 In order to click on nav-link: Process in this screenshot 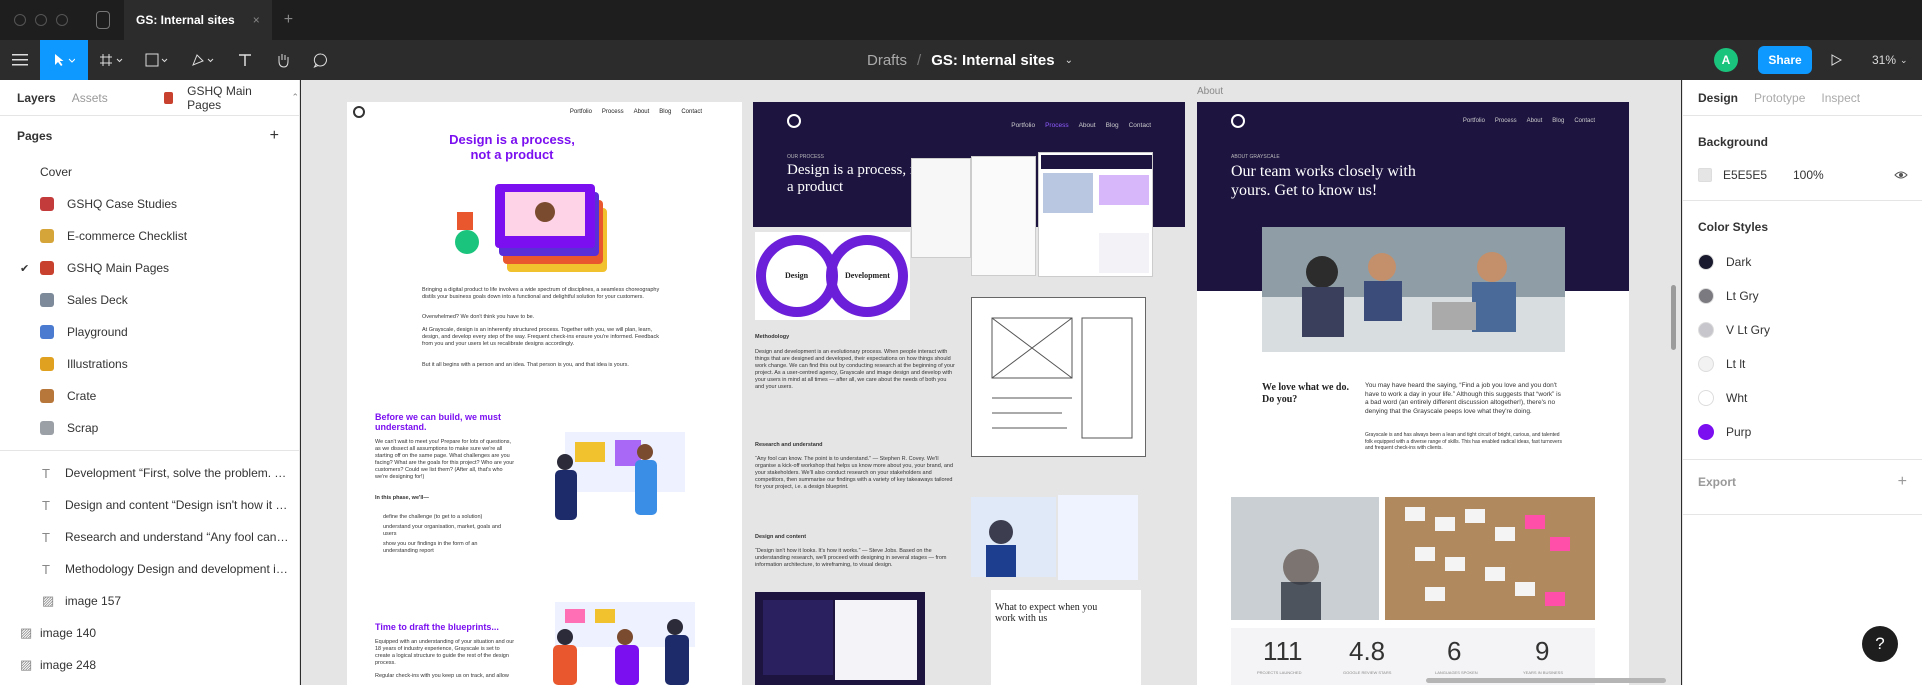, I will do `click(612, 112)`.